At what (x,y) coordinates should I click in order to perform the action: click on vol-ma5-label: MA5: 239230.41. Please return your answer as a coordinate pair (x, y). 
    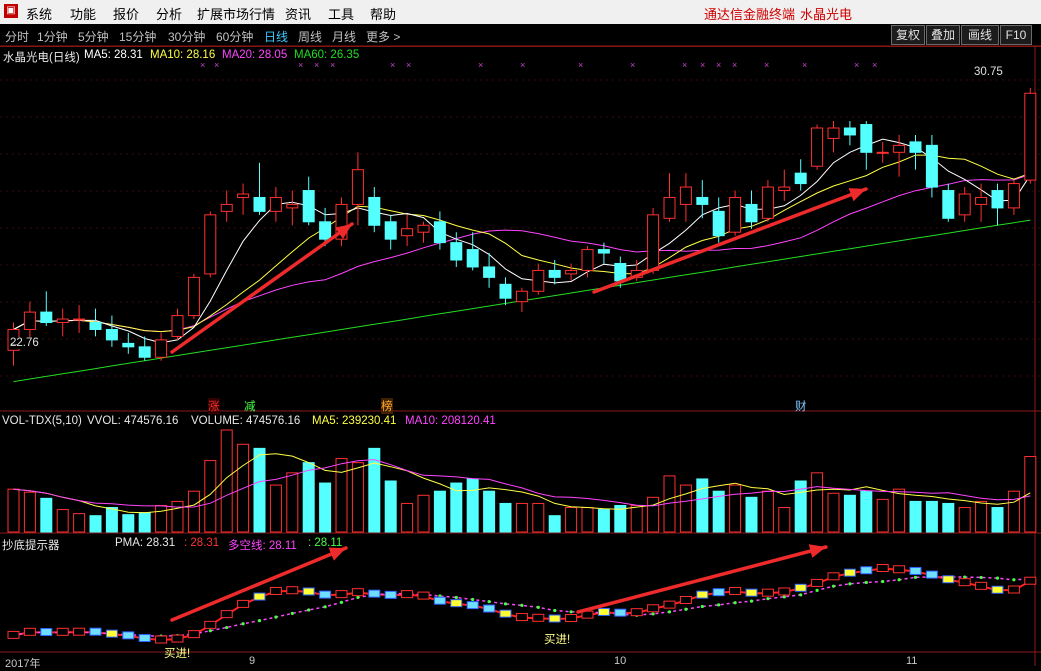
    Looking at the image, I should click on (354, 421).